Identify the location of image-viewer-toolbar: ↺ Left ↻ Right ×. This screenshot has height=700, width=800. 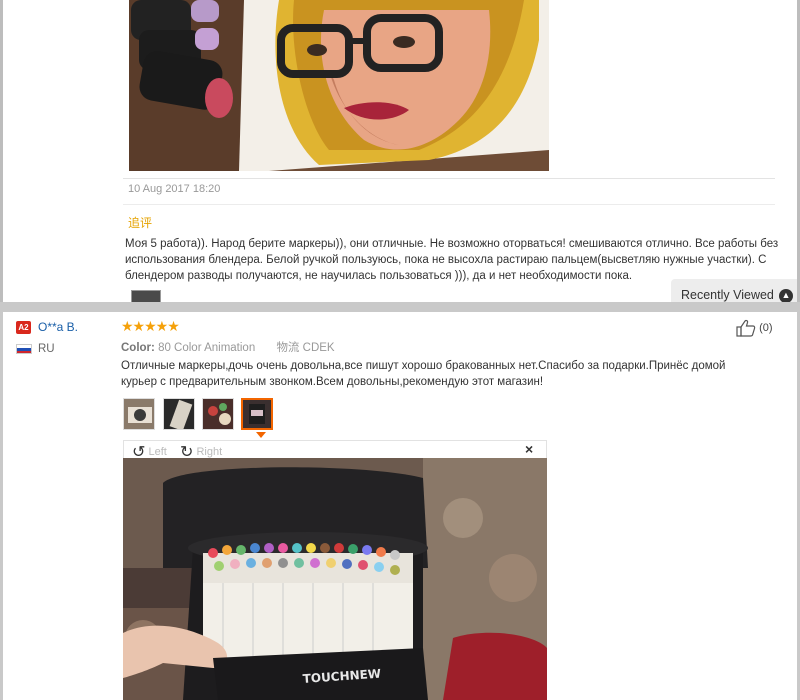
(335, 450).